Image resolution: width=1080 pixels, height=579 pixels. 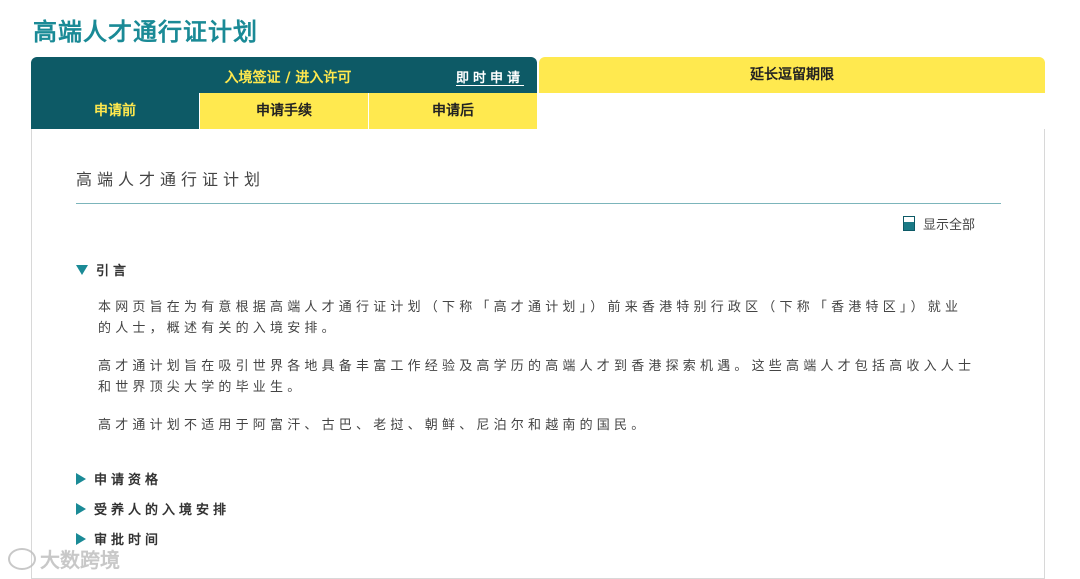 I want to click on title-divider, so click(x=538, y=203).